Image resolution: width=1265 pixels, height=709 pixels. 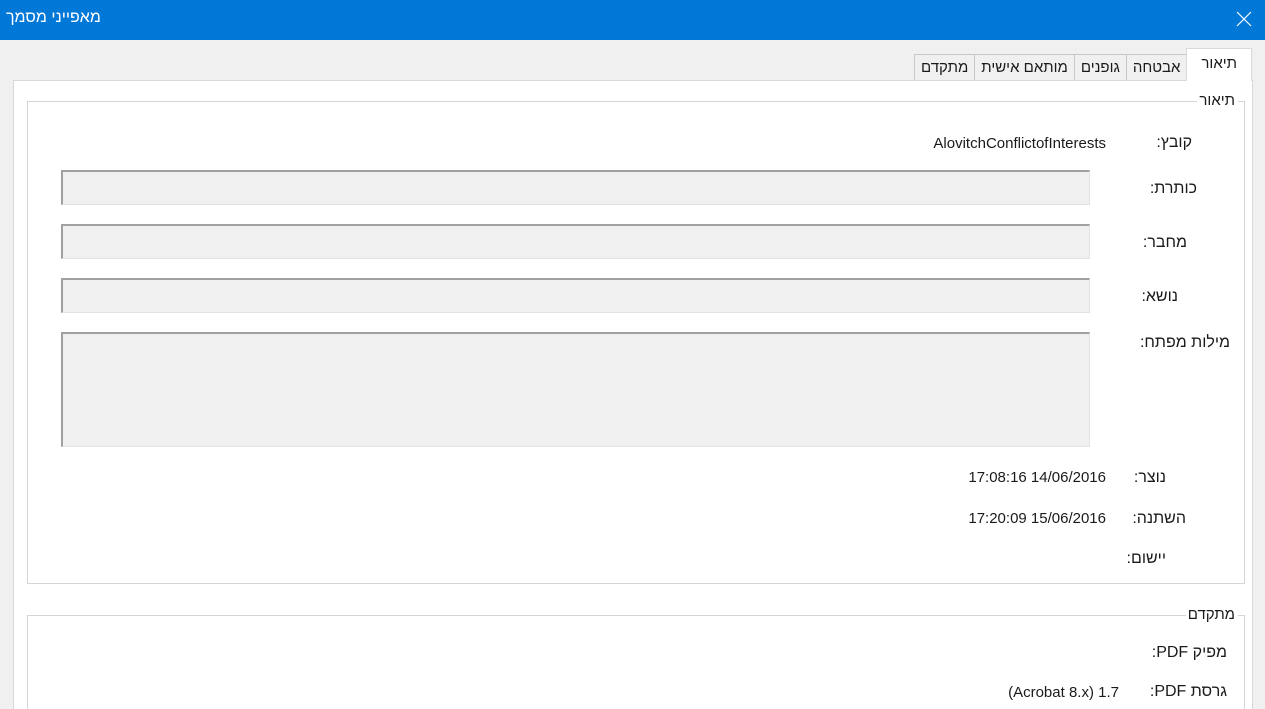 I want to click on tab-custom: מותאם אישית, so click(x=1024, y=67).